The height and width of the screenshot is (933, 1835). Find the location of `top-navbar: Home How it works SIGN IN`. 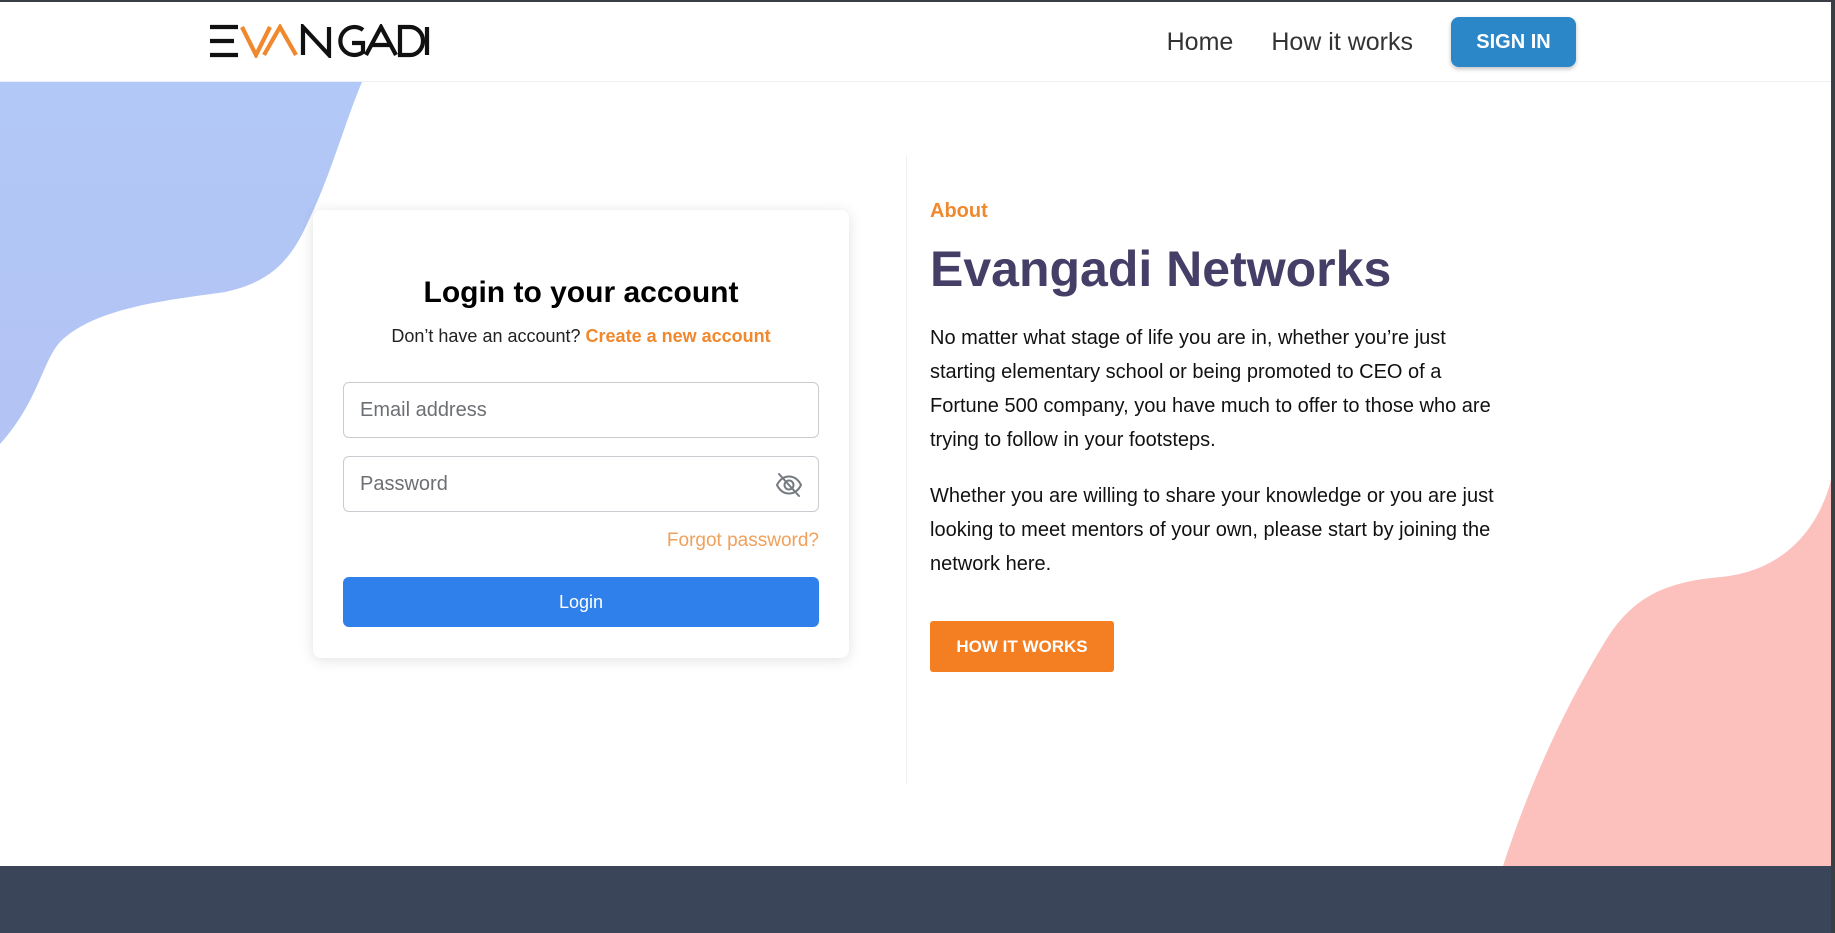

top-navbar: Home How it works SIGN IN is located at coordinates (915, 42).